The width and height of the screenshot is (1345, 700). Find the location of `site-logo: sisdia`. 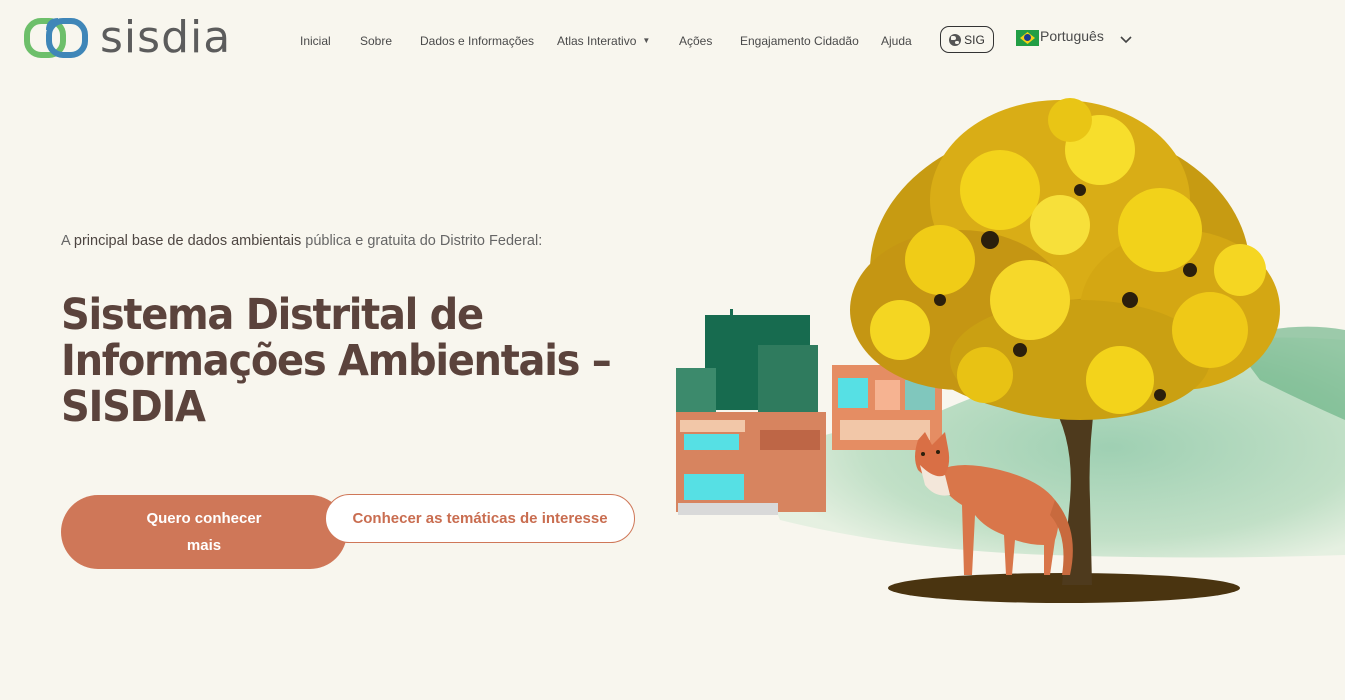

site-logo: sisdia is located at coordinates (127, 38).